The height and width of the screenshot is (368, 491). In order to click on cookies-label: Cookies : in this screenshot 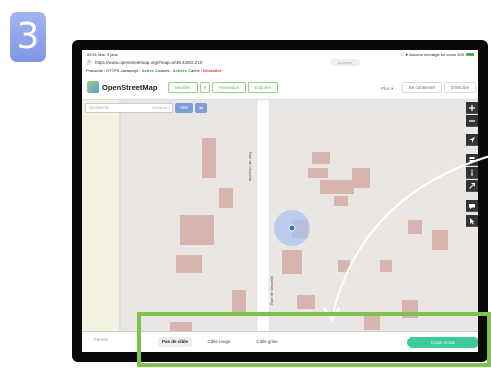, I will do `click(163, 70)`.